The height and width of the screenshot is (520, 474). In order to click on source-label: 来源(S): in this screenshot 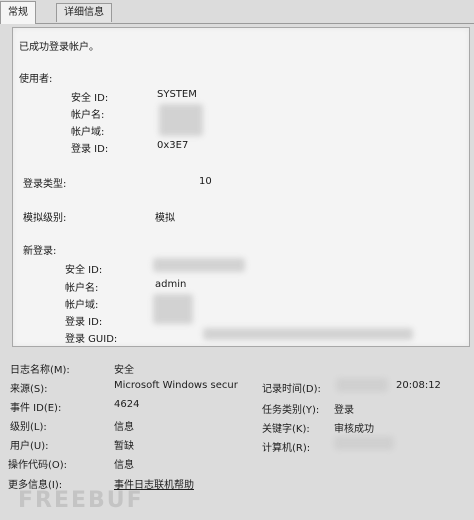, I will do `click(29, 389)`.